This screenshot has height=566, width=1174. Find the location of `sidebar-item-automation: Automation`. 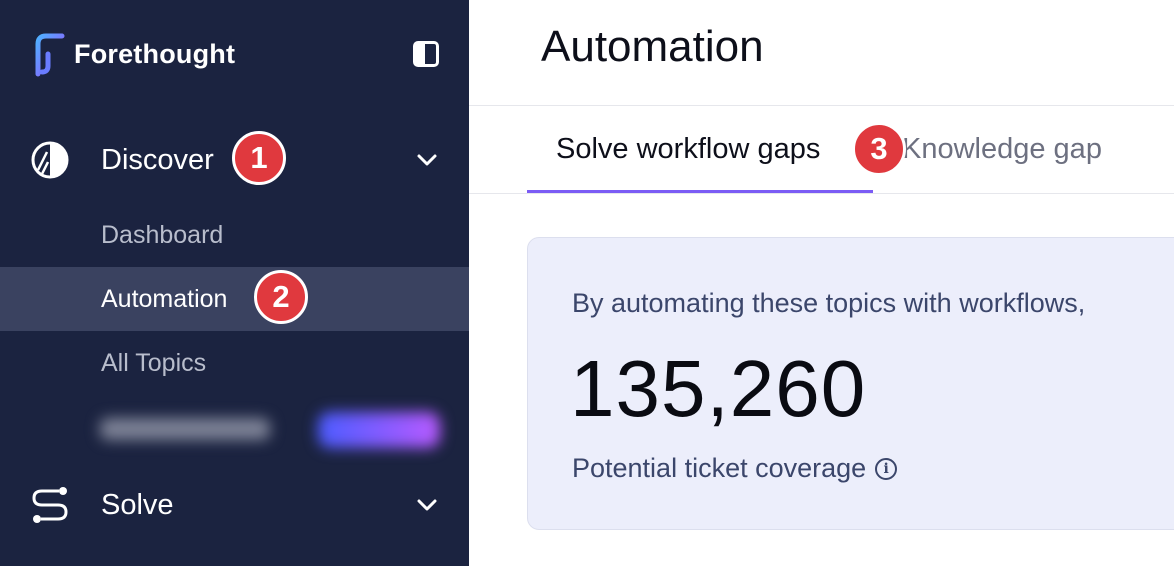

sidebar-item-automation: Automation is located at coordinates (234, 299).